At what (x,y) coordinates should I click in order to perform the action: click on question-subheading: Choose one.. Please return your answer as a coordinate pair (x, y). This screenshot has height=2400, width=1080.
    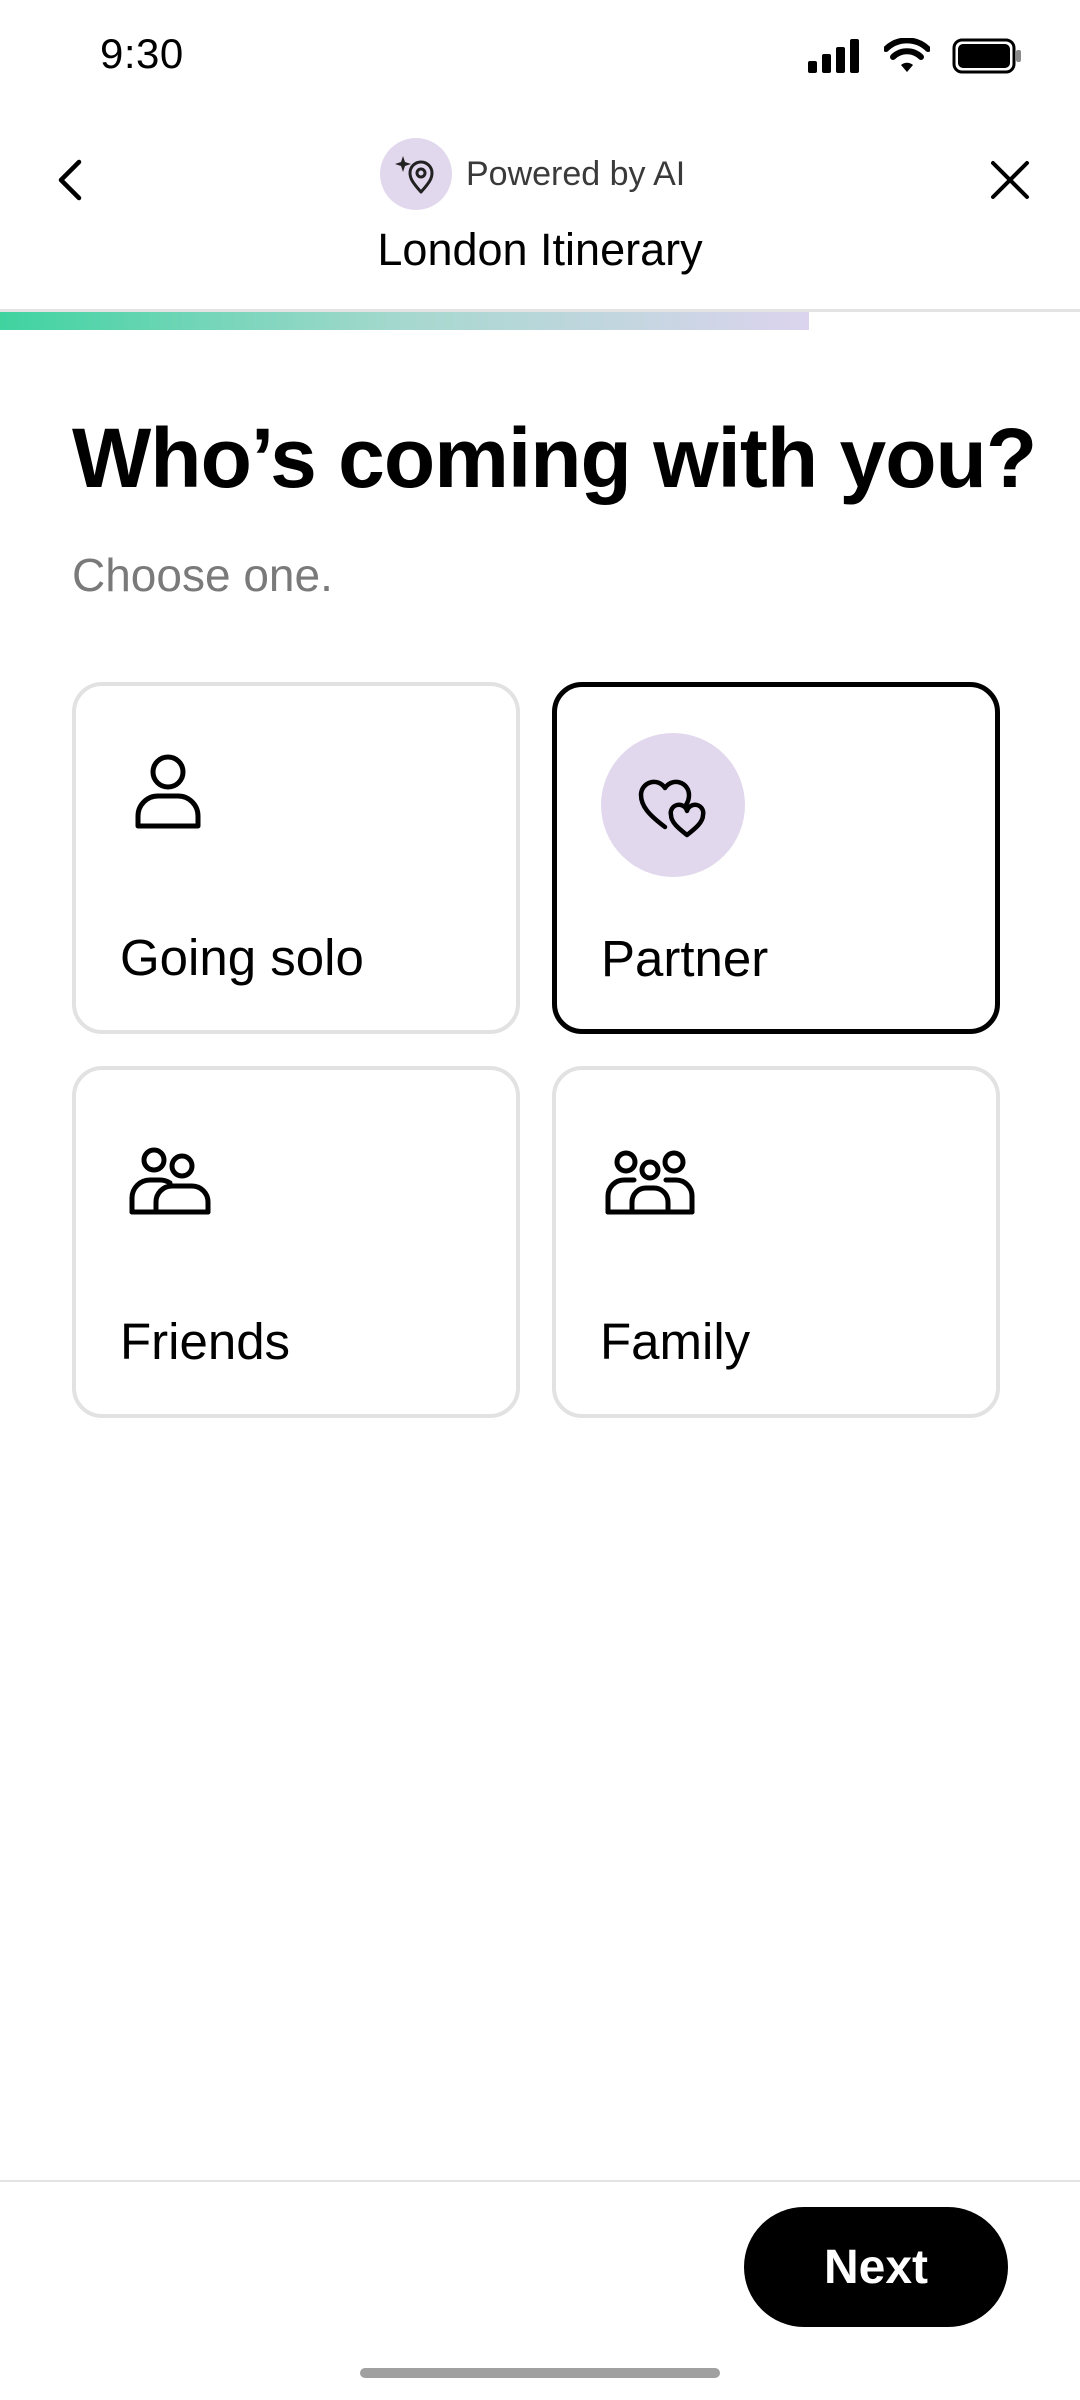
    Looking at the image, I should click on (202, 575).